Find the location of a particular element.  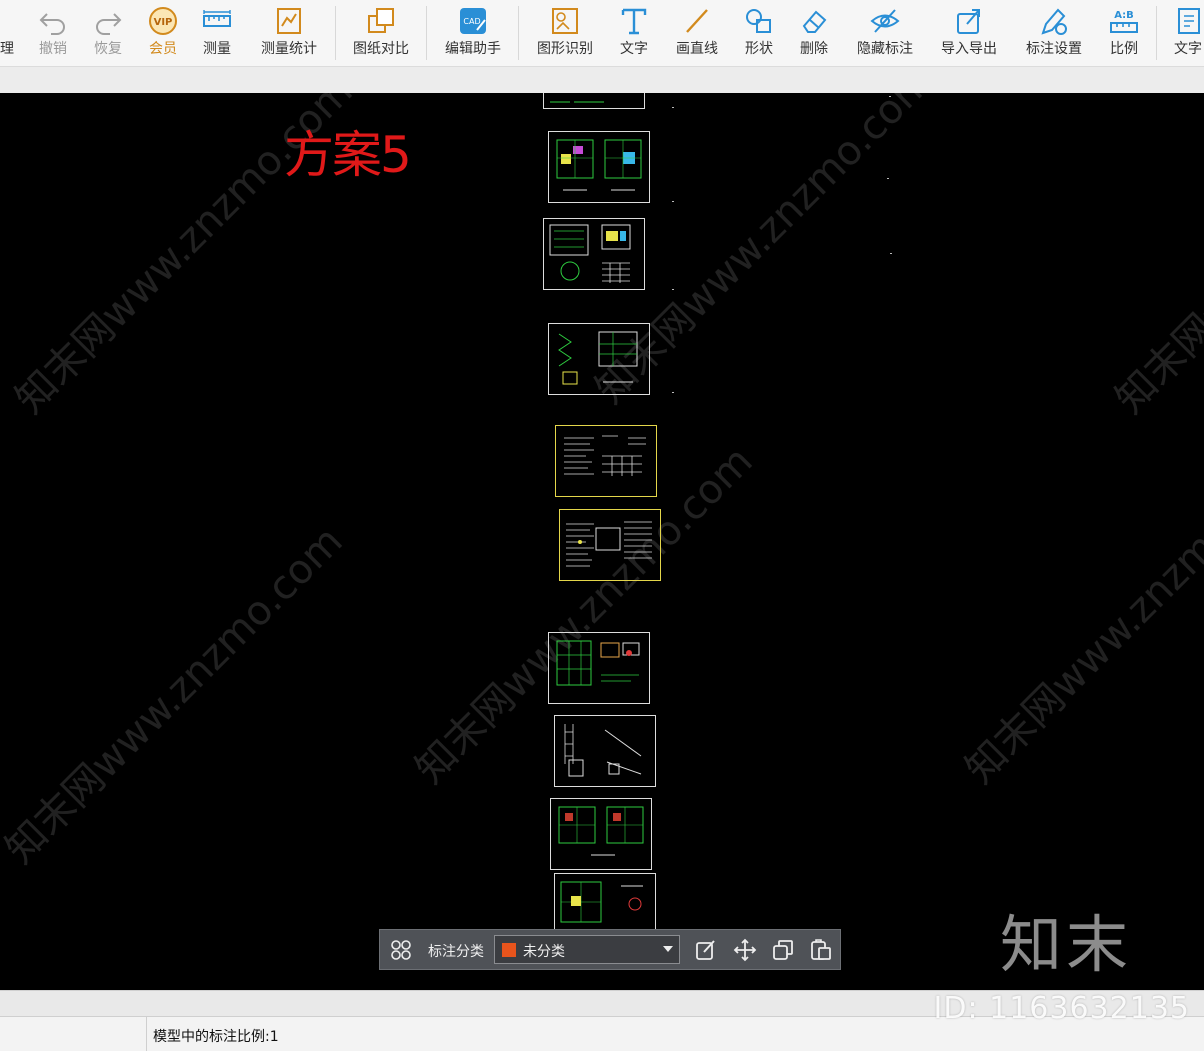

shape-recognize-icon is located at coordinates (565, 21).